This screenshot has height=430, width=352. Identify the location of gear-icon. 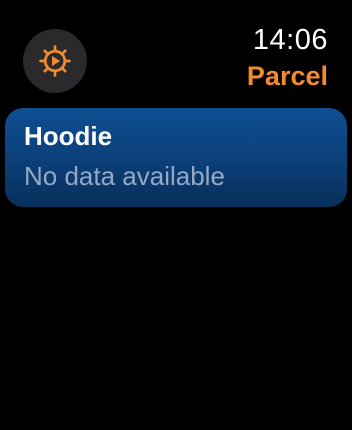
(55, 61).